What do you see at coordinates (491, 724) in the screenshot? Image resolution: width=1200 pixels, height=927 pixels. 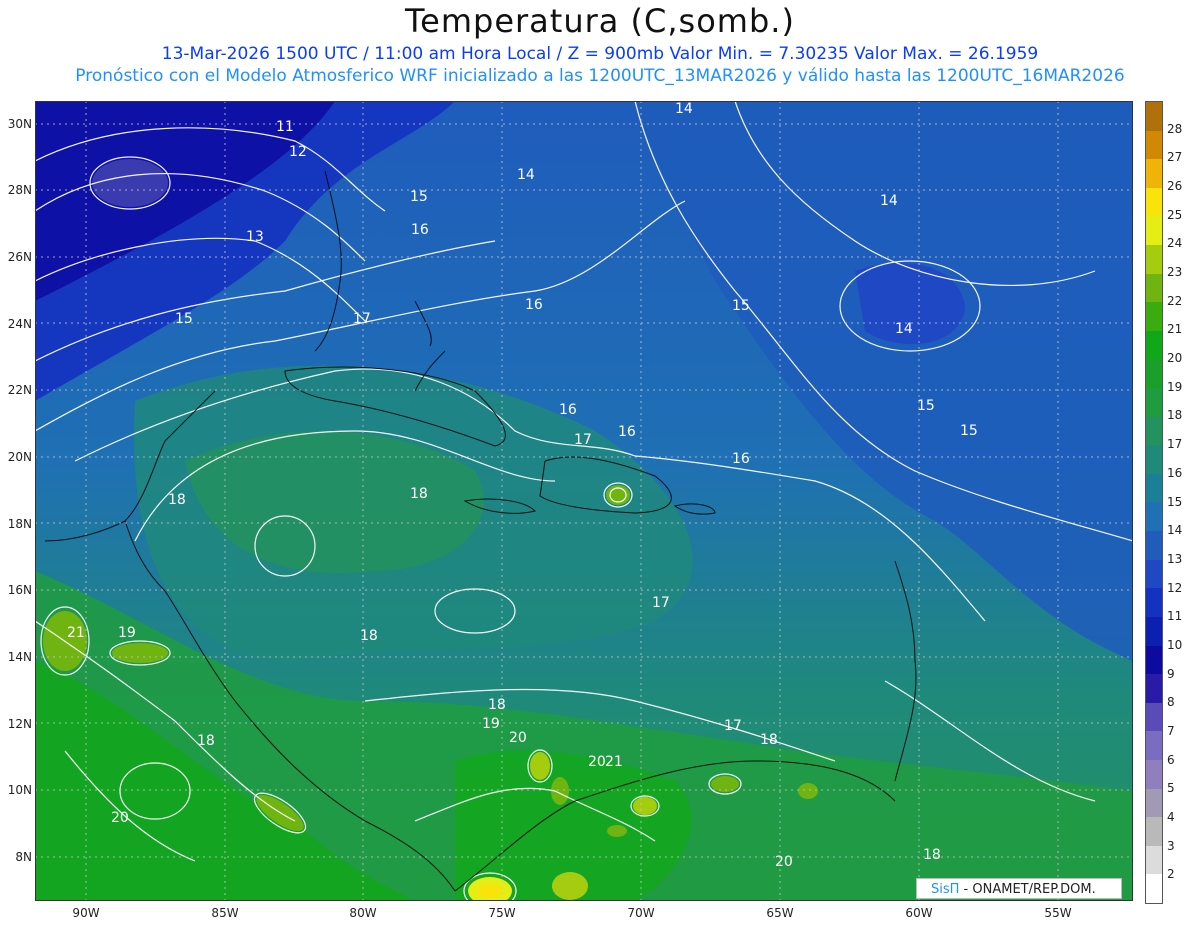 I see `contour-label: 19` at bounding box center [491, 724].